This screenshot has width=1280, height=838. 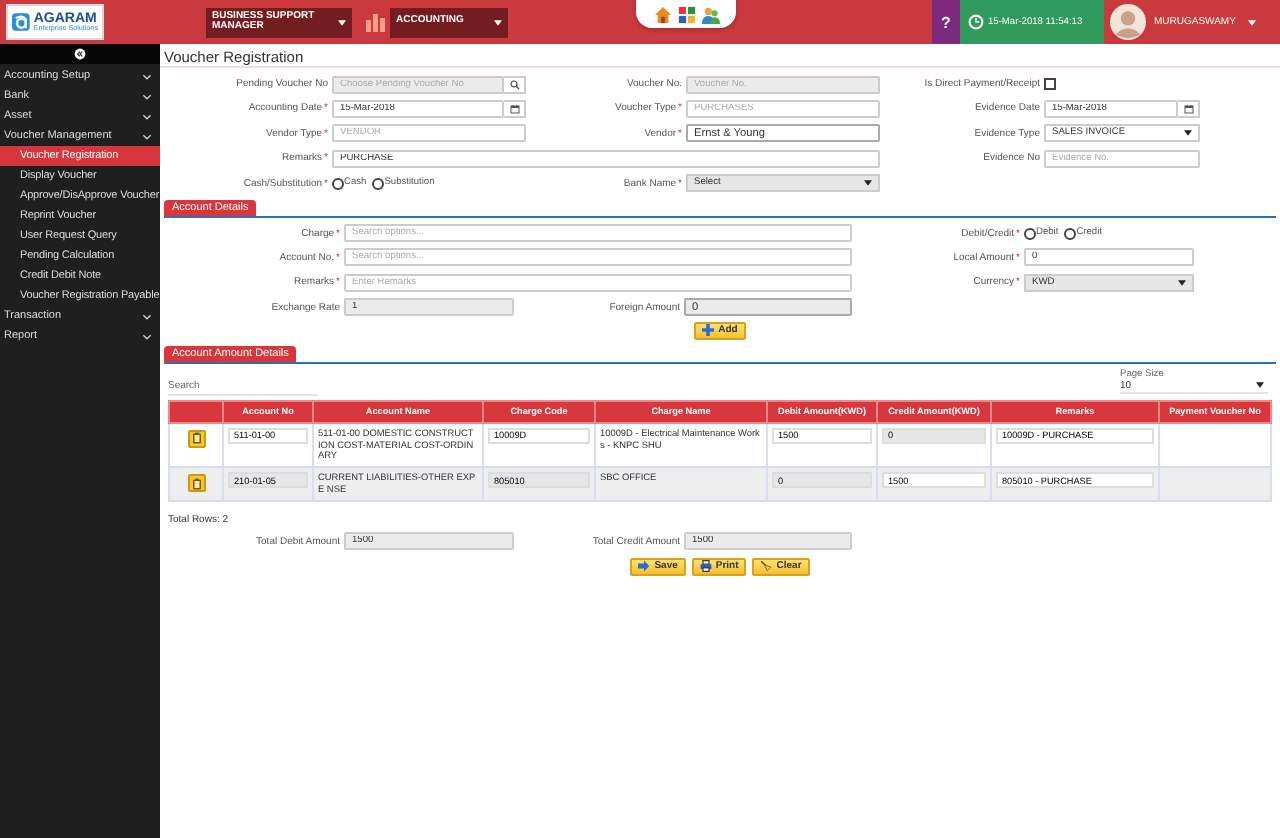 What do you see at coordinates (644, 566) in the screenshot?
I see `arrow-icon` at bounding box center [644, 566].